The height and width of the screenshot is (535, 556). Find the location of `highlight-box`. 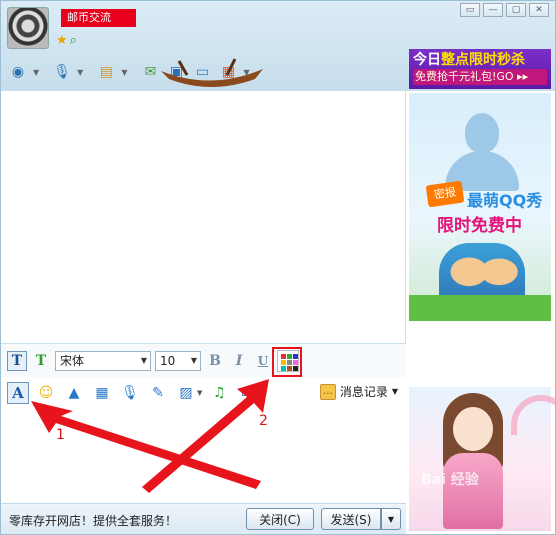

highlight-box is located at coordinates (287, 362).